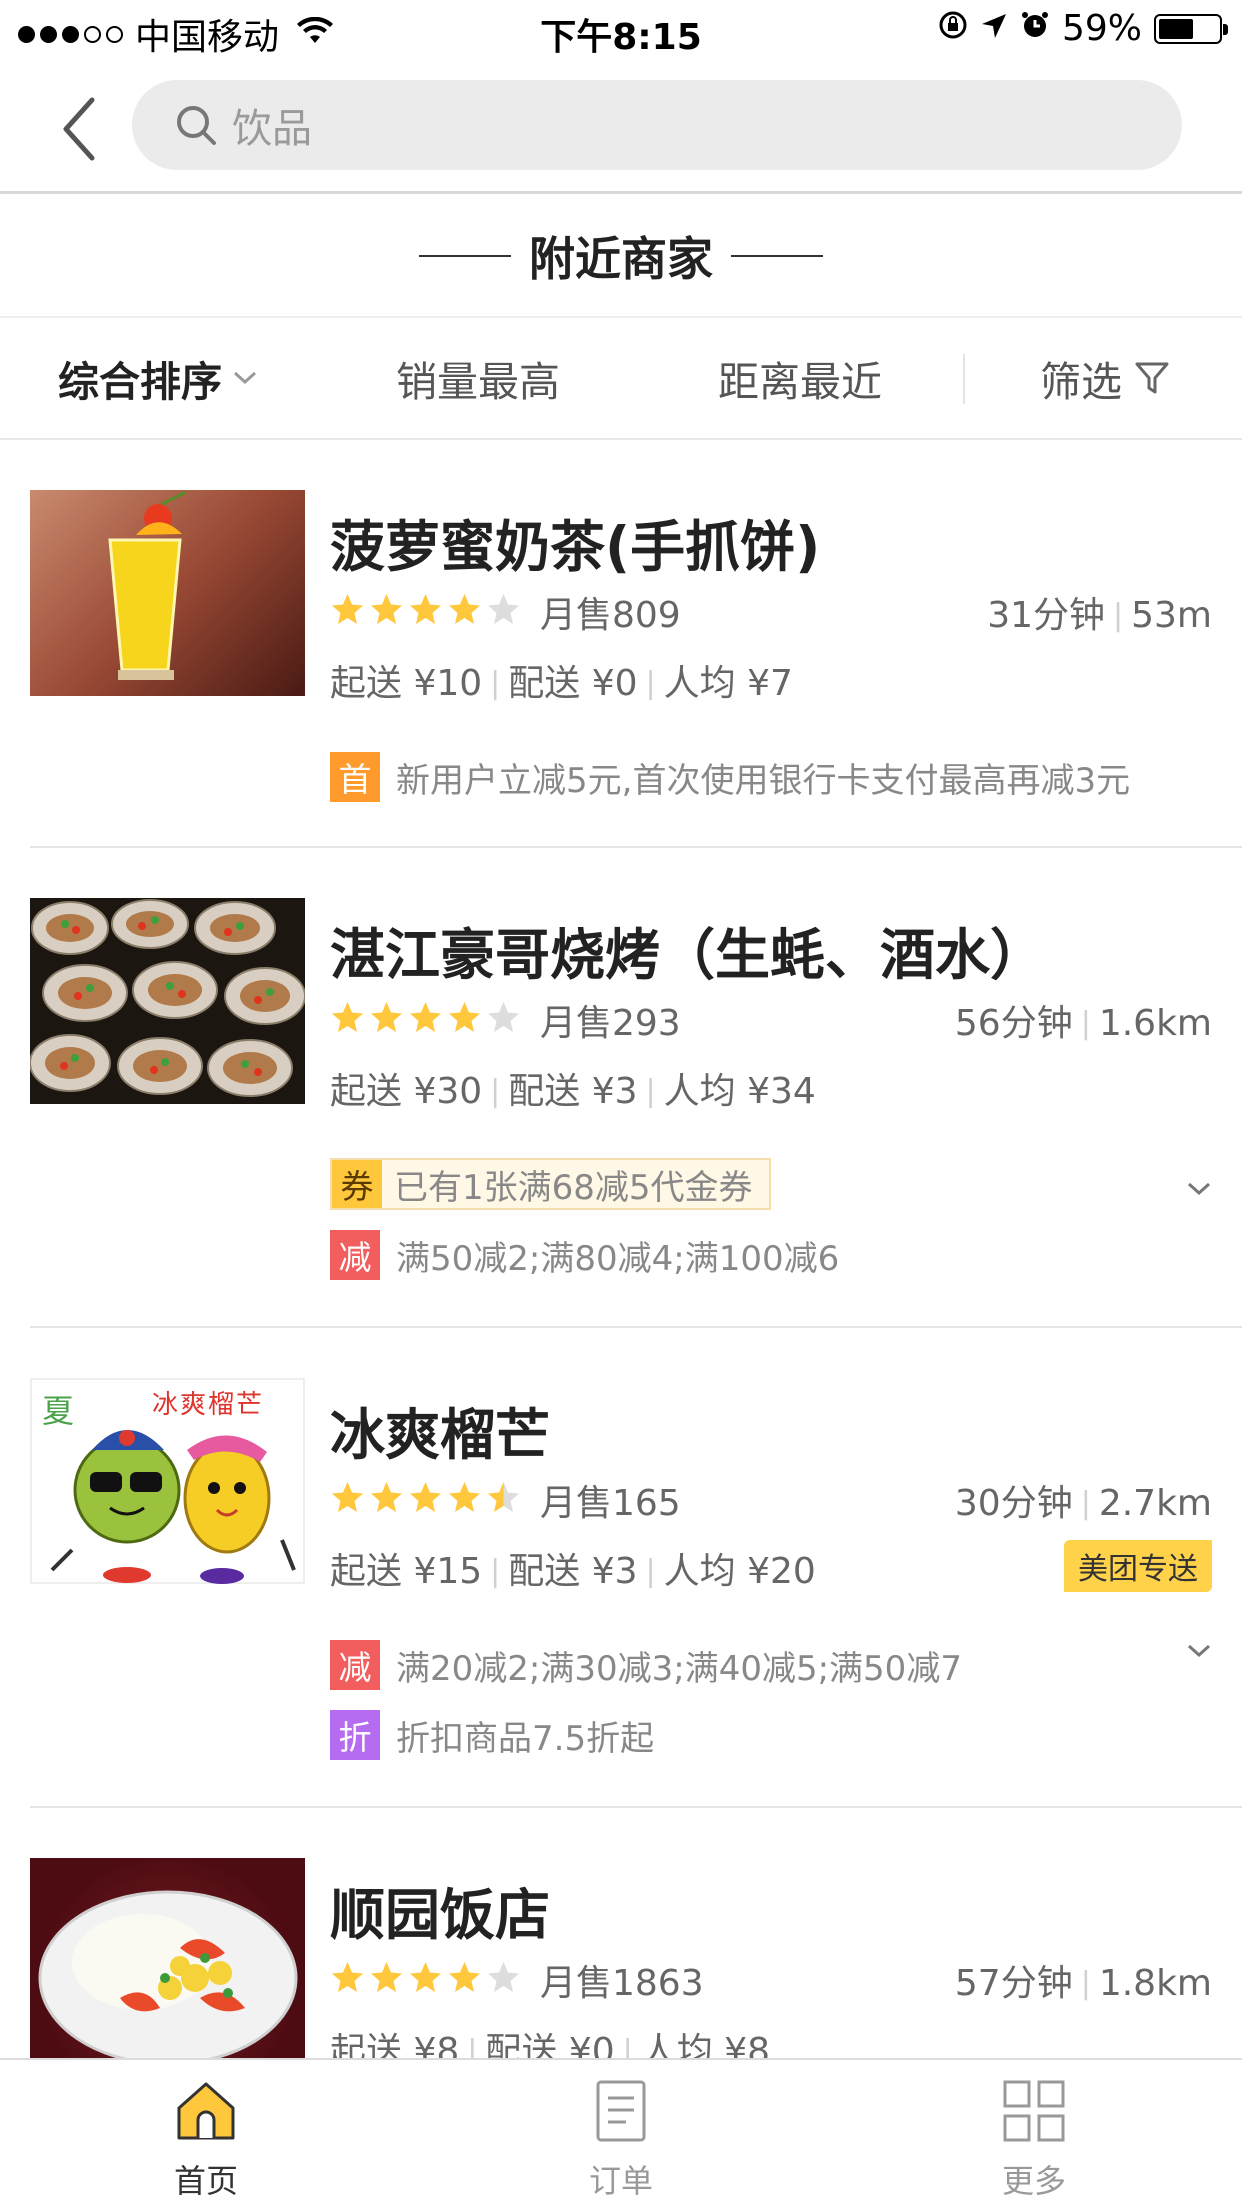 The image size is (1242, 2208). What do you see at coordinates (525, 1738) in the screenshot?
I see `promo-text: 折扣商品7.5折起` at bounding box center [525, 1738].